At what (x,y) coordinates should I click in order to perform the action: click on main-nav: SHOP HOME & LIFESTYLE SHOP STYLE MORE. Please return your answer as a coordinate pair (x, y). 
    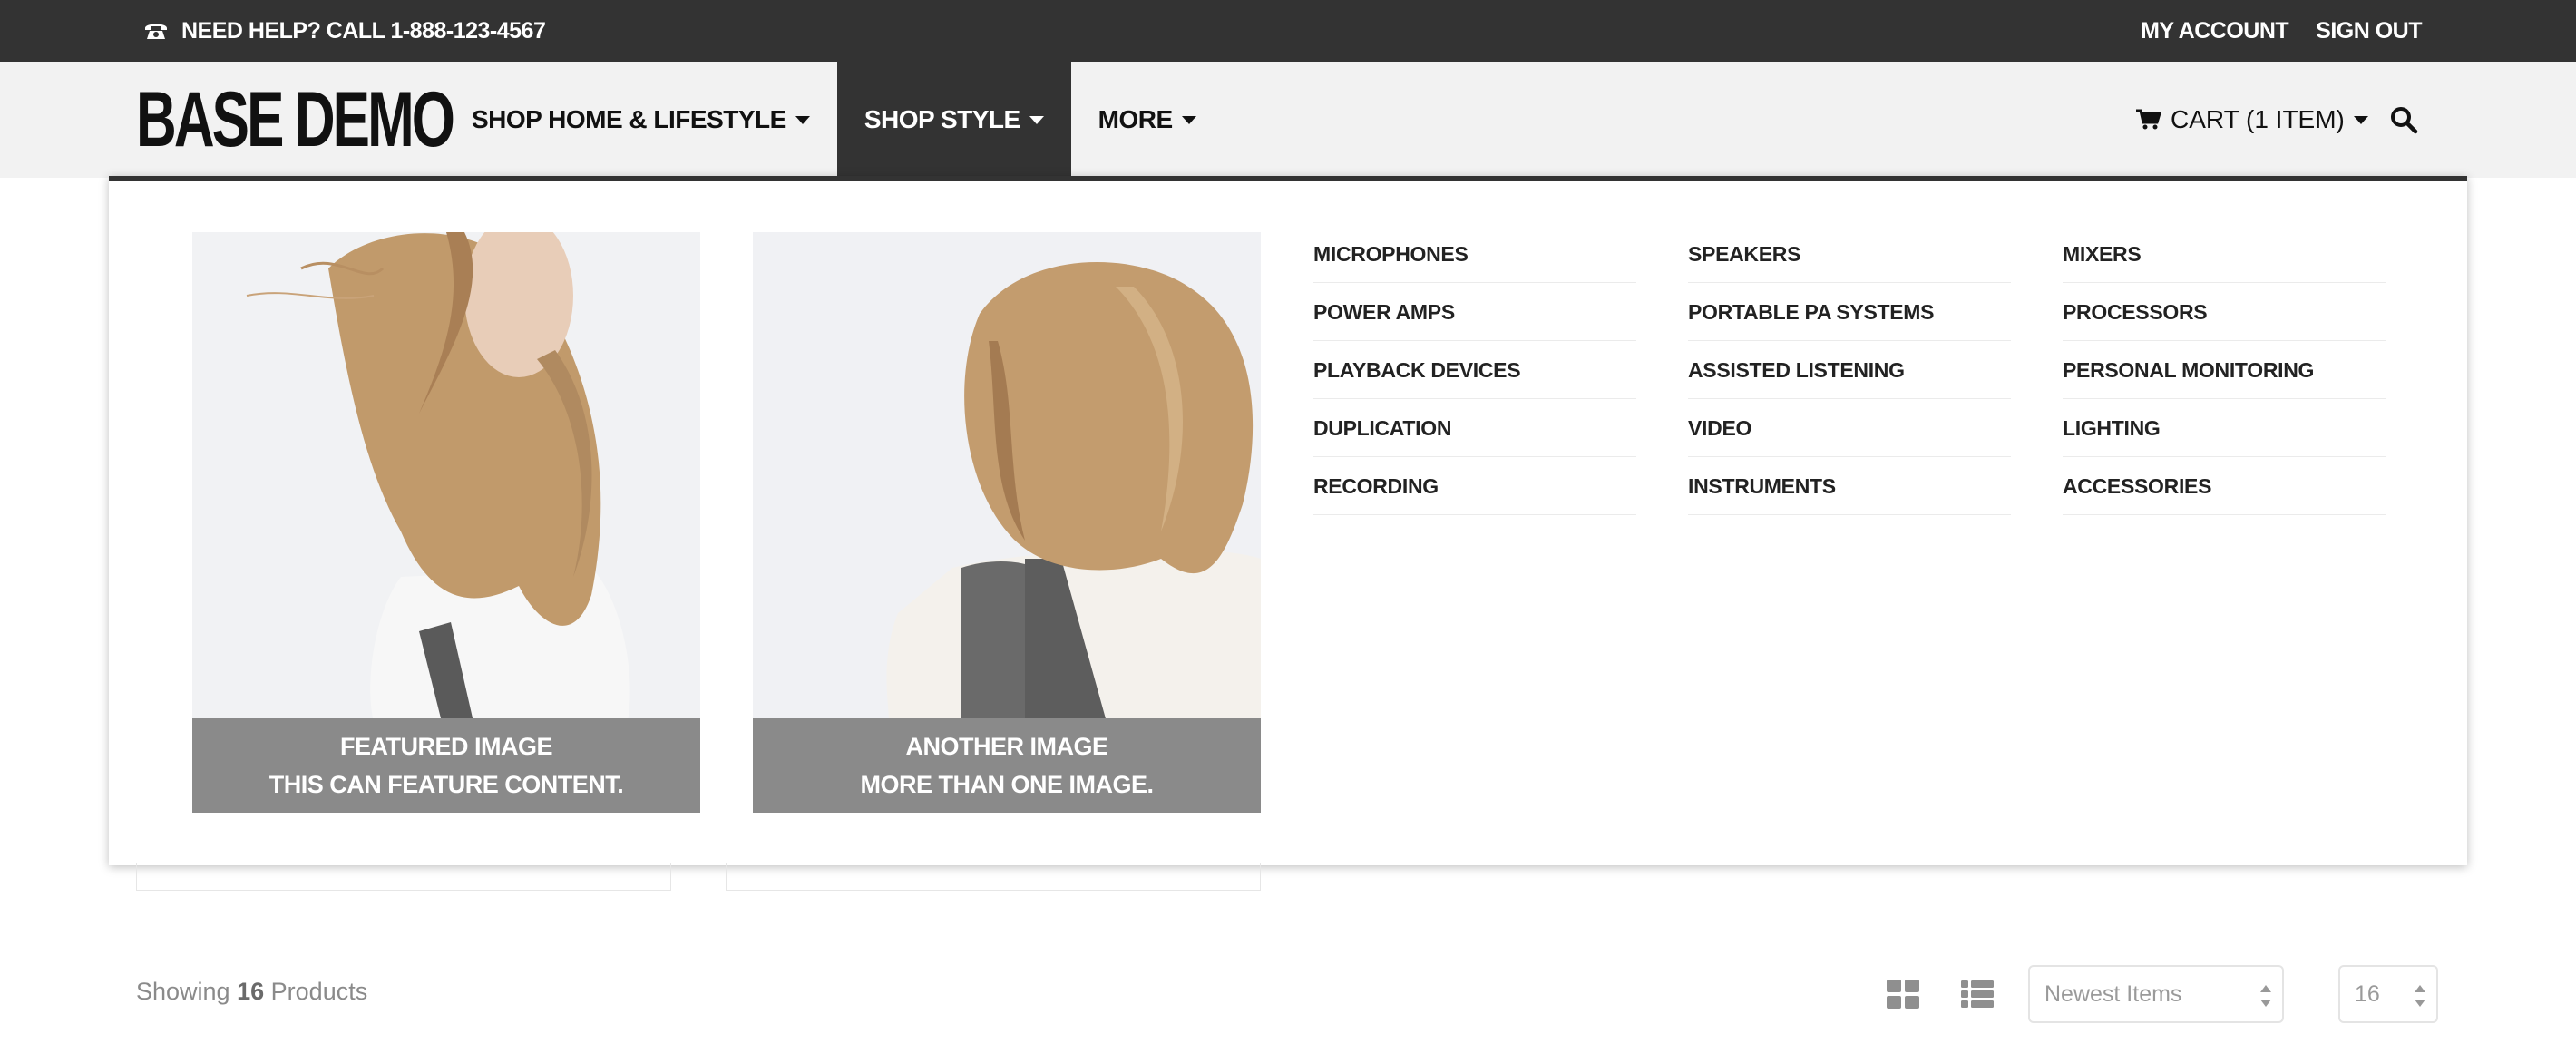
    Looking at the image, I should click on (834, 120).